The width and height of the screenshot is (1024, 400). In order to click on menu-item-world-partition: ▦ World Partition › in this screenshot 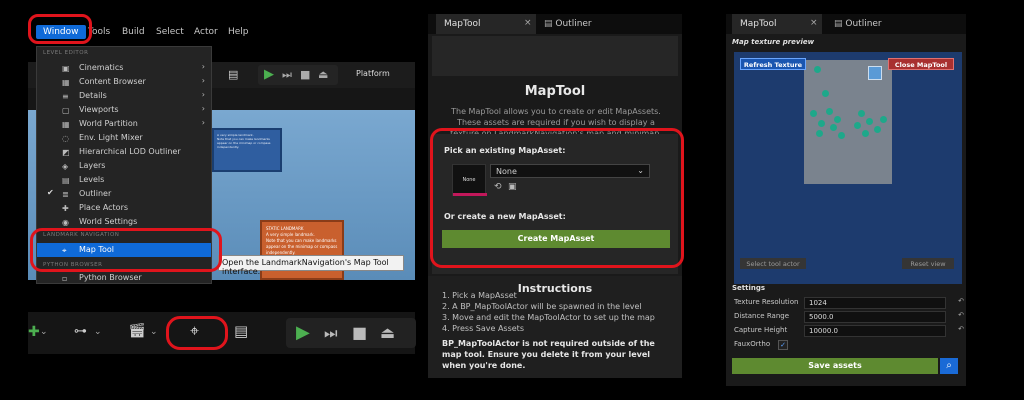, I will do `click(124, 124)`.